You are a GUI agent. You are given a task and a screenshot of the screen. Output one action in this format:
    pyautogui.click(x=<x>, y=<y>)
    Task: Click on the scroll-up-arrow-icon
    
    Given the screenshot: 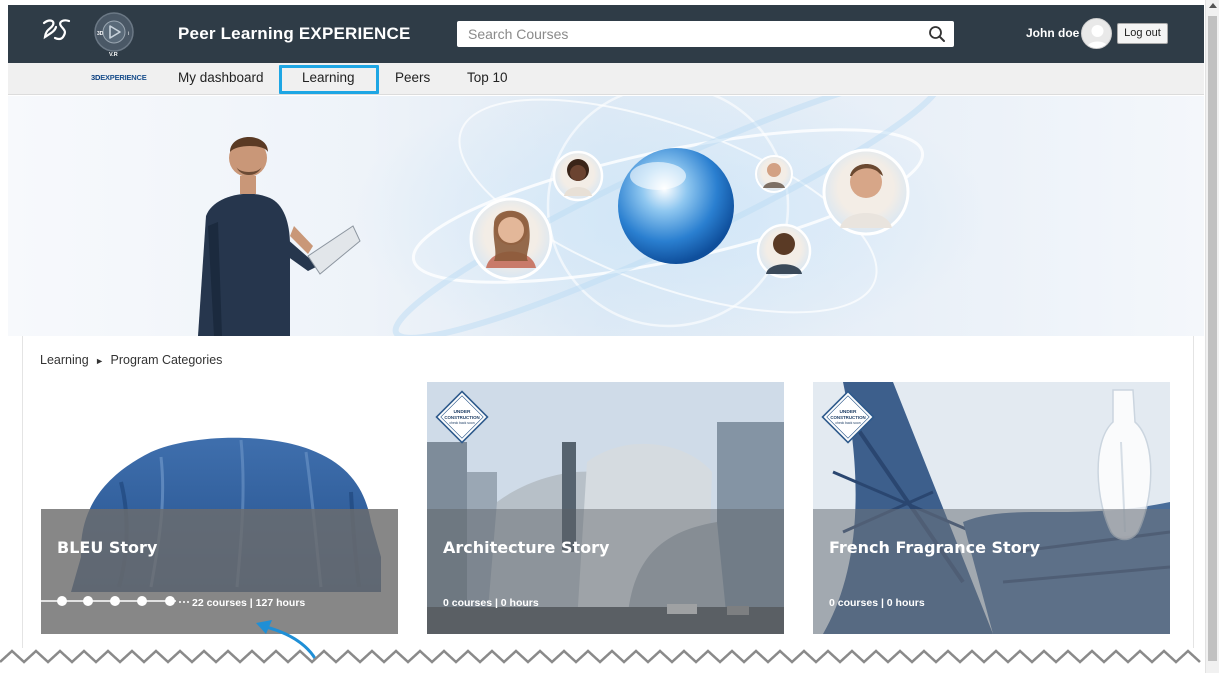 What is the action you would take?
    pyautogui.click(x=1213, y=5)
    